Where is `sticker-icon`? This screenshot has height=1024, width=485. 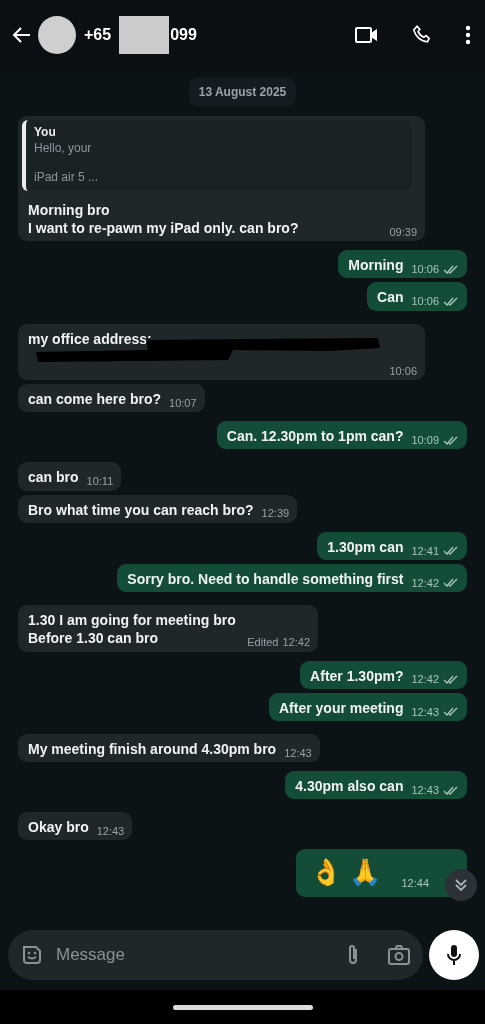
sticker-icon is located at coordinates (32, 955).